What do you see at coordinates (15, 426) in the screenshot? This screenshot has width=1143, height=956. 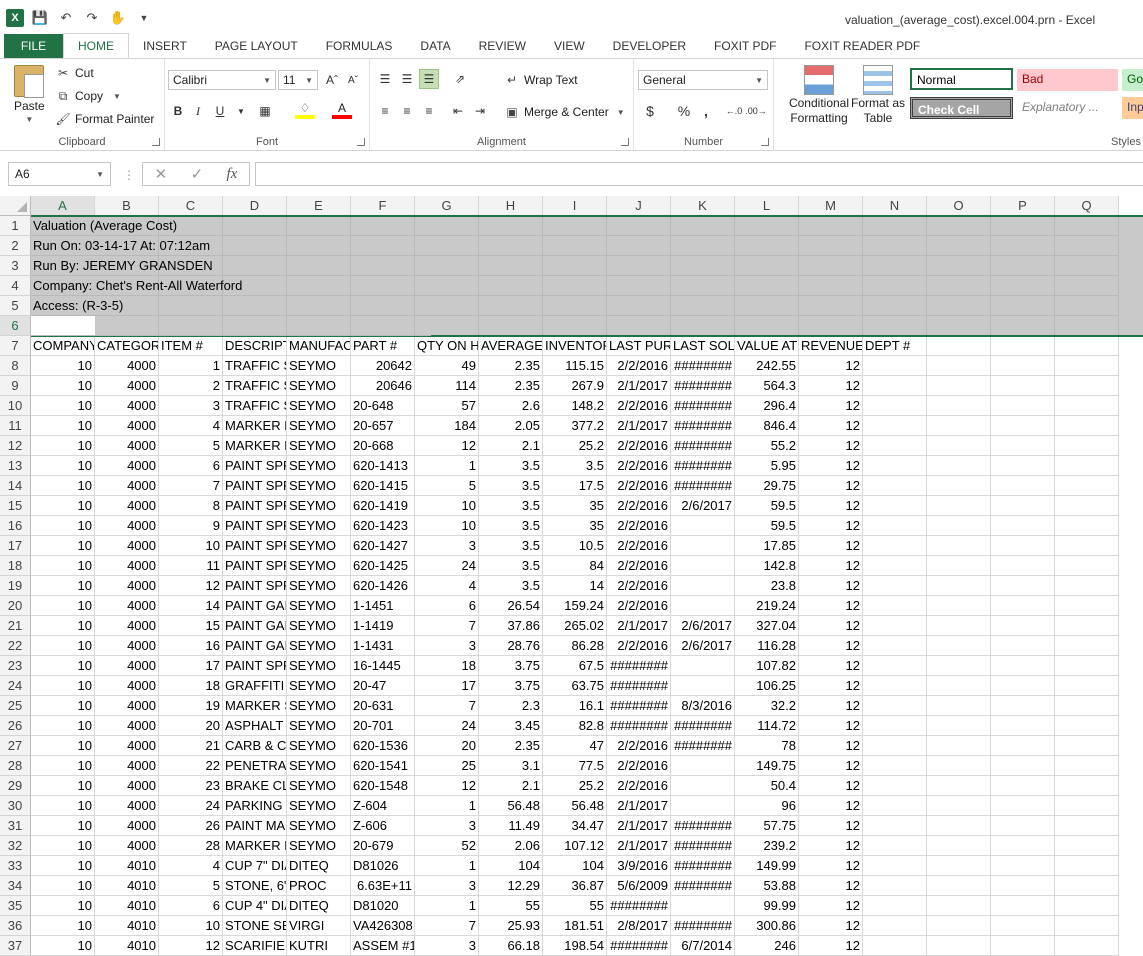 I see `row-header-11: 11` at bounding box center [15, 426].